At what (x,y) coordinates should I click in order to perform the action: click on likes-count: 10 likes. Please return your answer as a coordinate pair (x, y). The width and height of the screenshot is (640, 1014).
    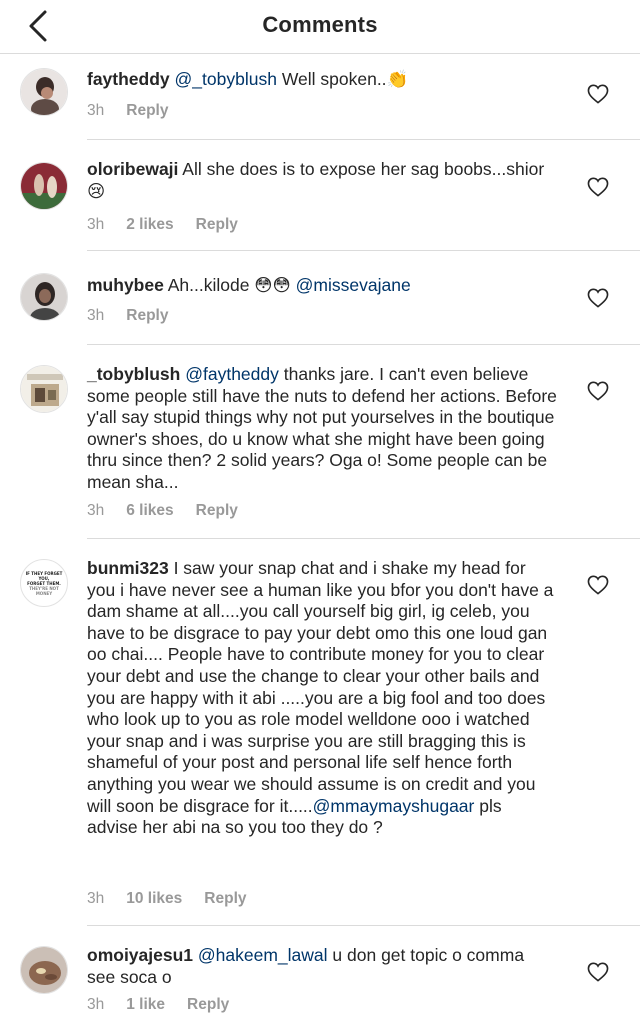
    Looking at the image, I should click on (154, 899).